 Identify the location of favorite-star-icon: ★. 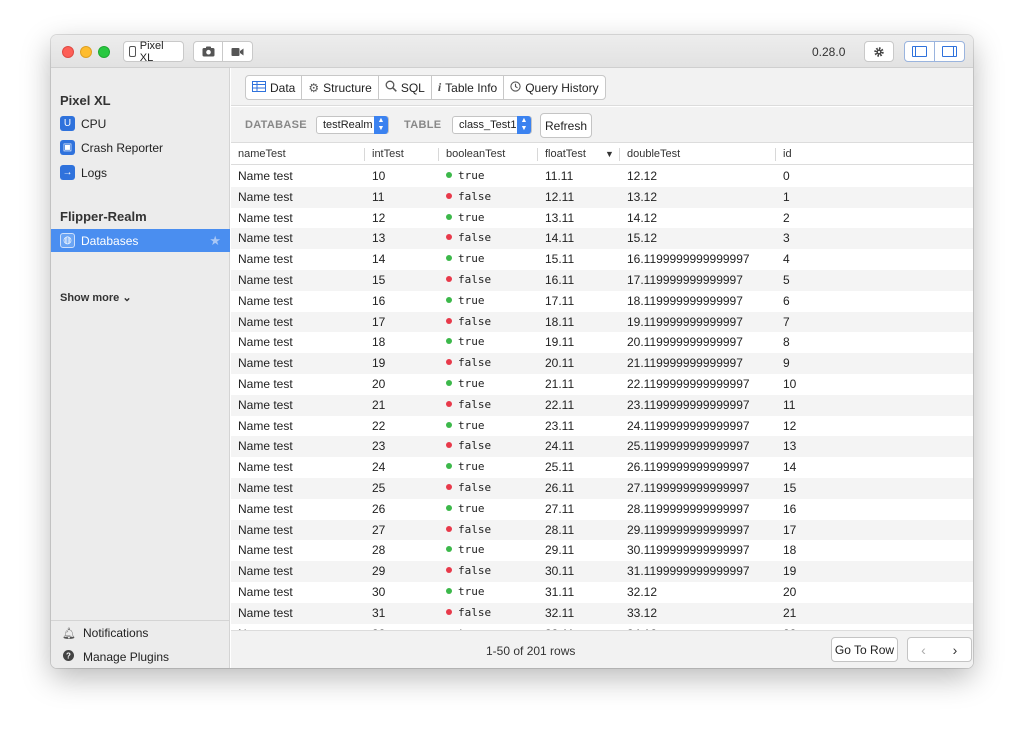
(215, 241).